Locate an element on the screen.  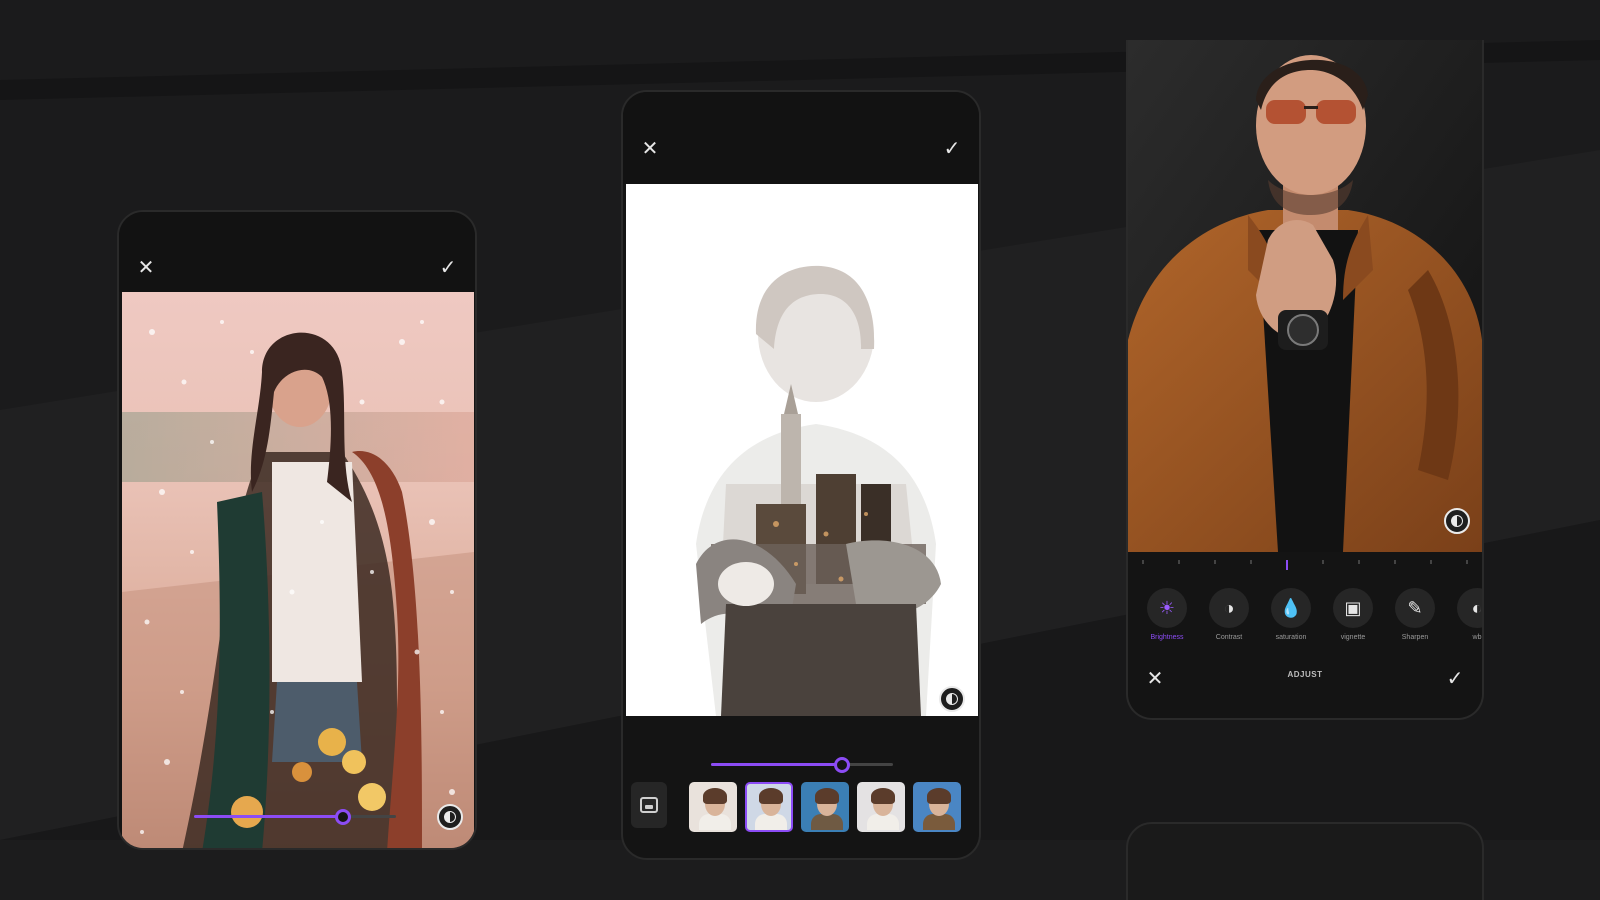
tool-sharpen: ✎ Sharpen is located at coordinates (1415, 614).